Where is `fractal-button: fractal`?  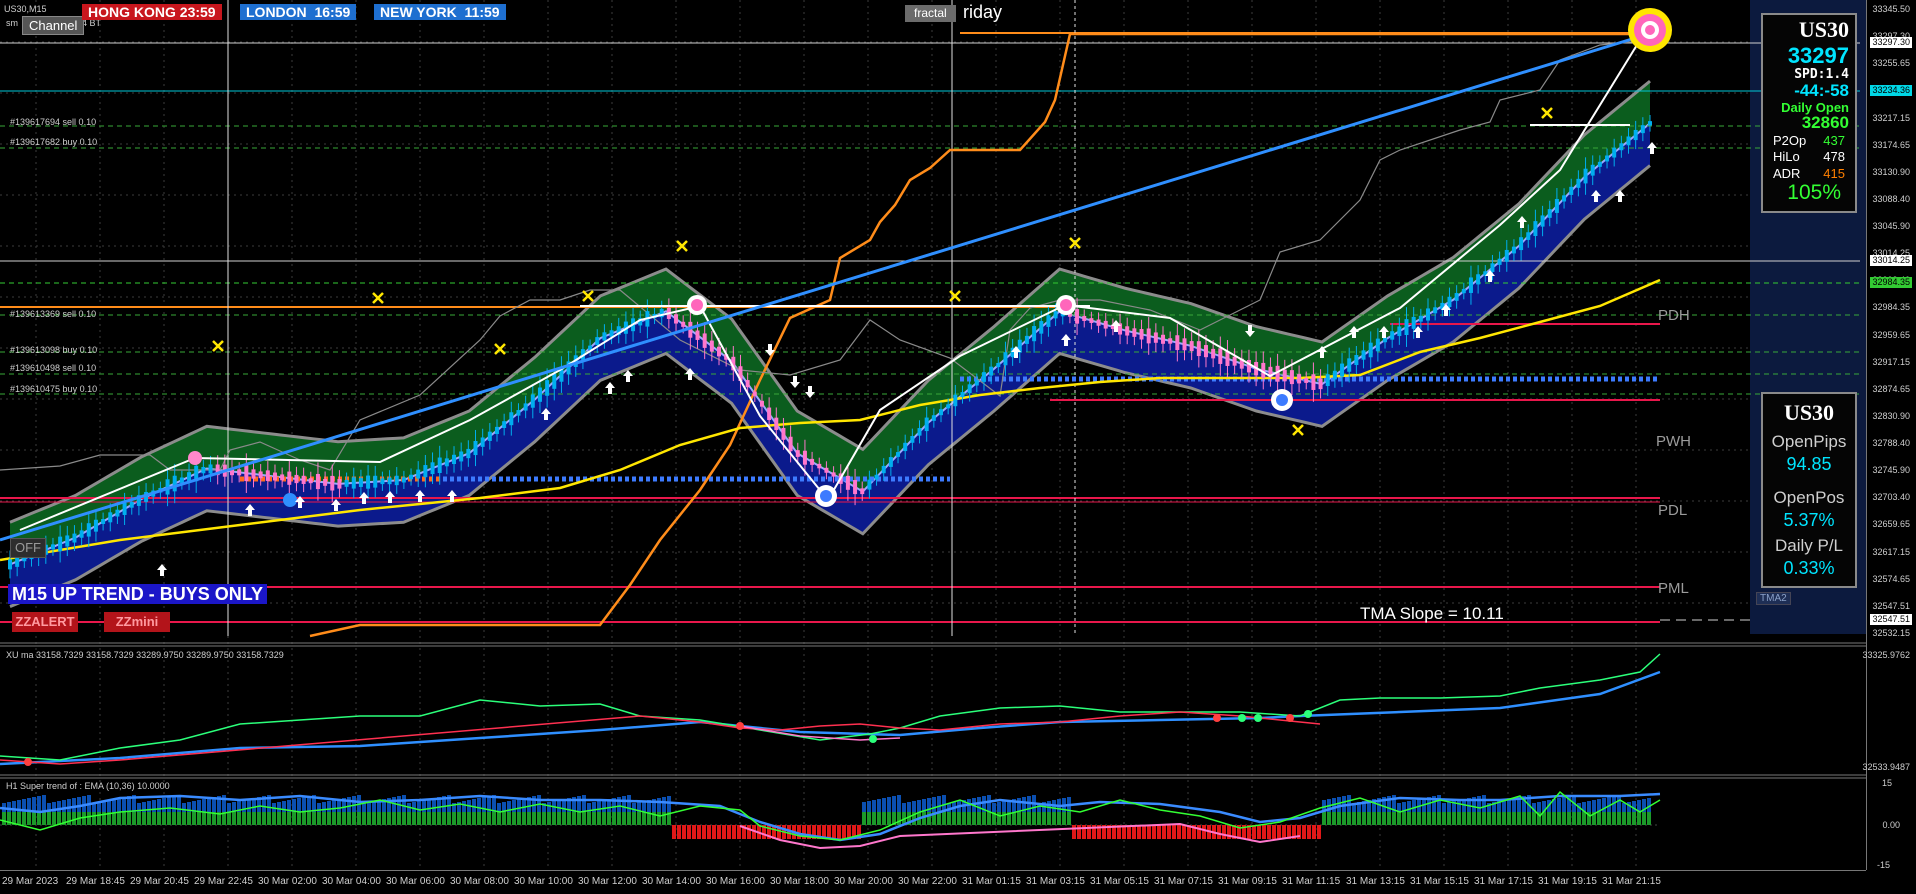
fractal-button: fractal is located at coordinates (930, 13).